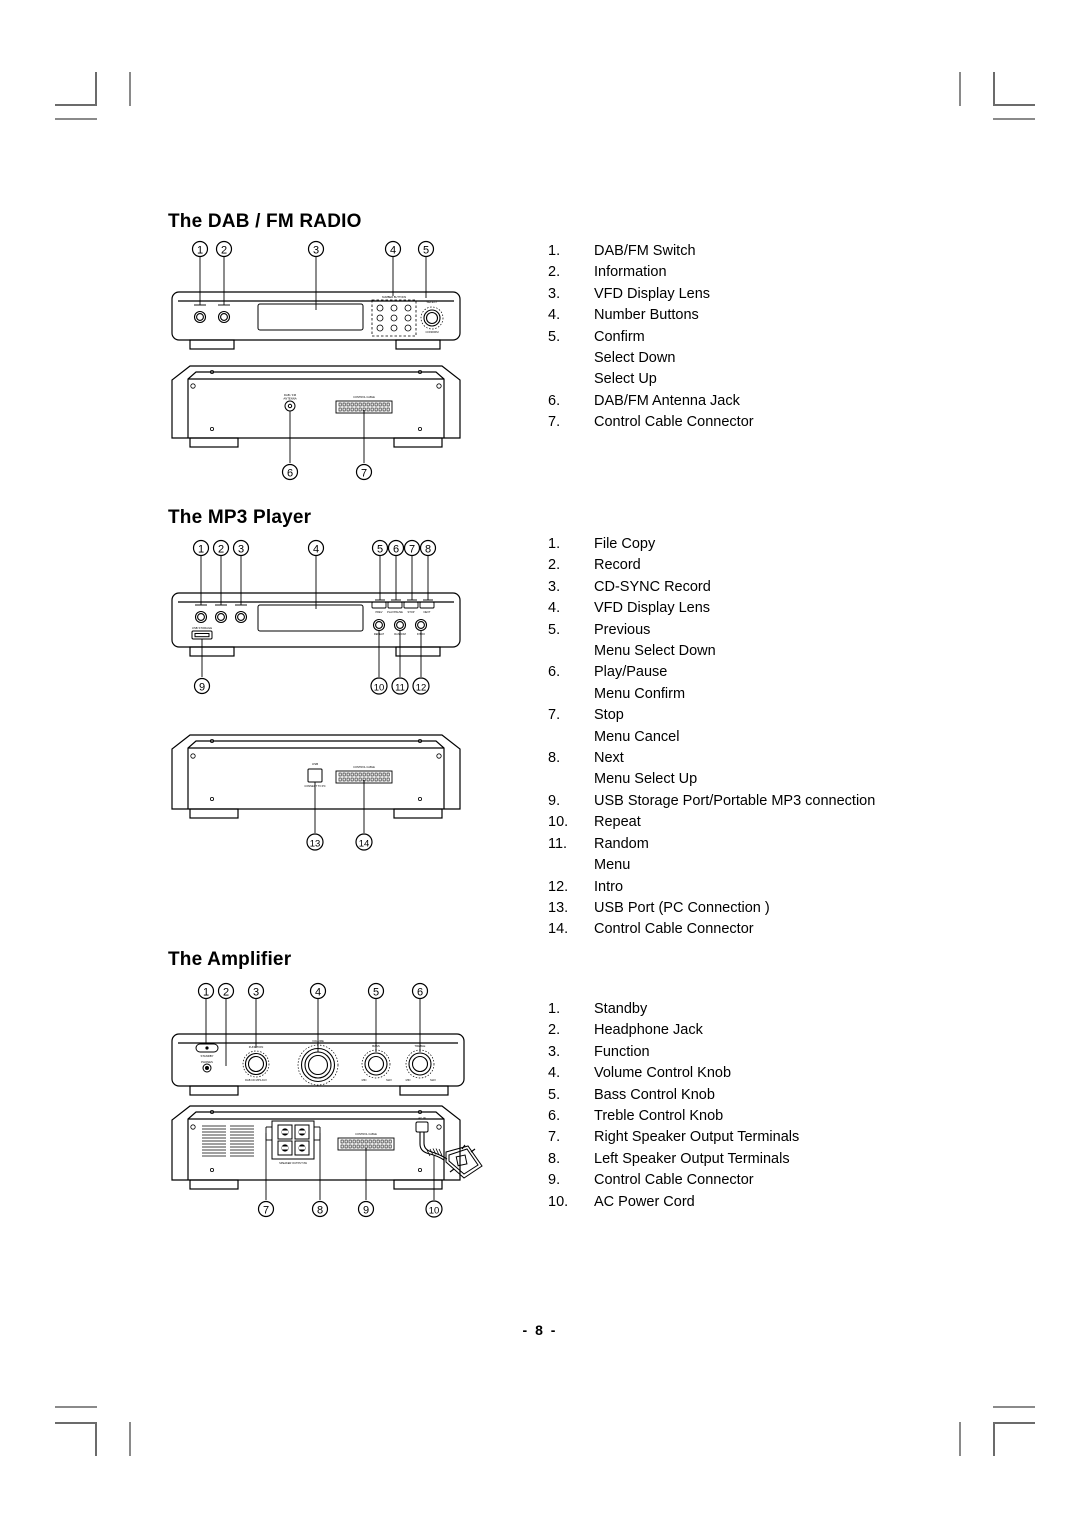 Image resolution: width=1080 pixels, height=1528 pixels. Describe the element at coordinates (667, 400) in the screenshot. I see `list-item-label: DAB/FM Antenna Jack` at that location.